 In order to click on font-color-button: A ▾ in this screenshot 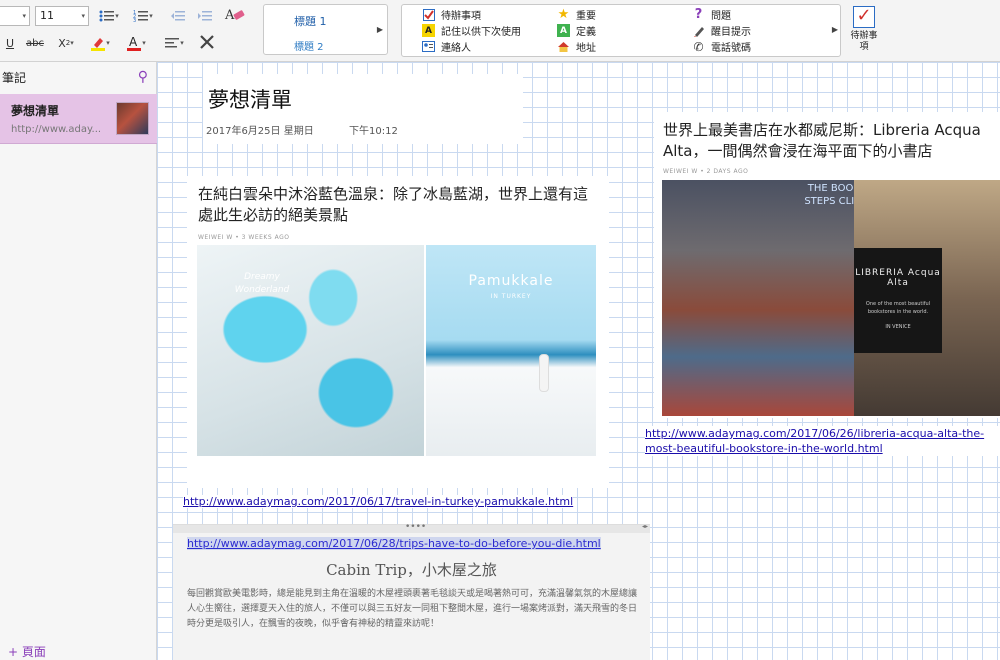, I will do `click(136, 43)`.